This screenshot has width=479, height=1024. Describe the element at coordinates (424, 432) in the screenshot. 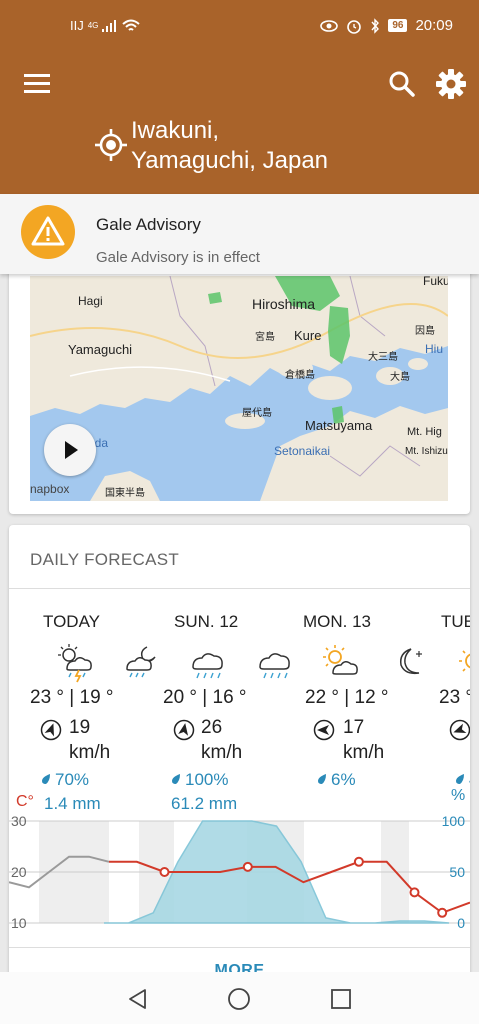

I see `map-label: Mt. Hig` at that location.